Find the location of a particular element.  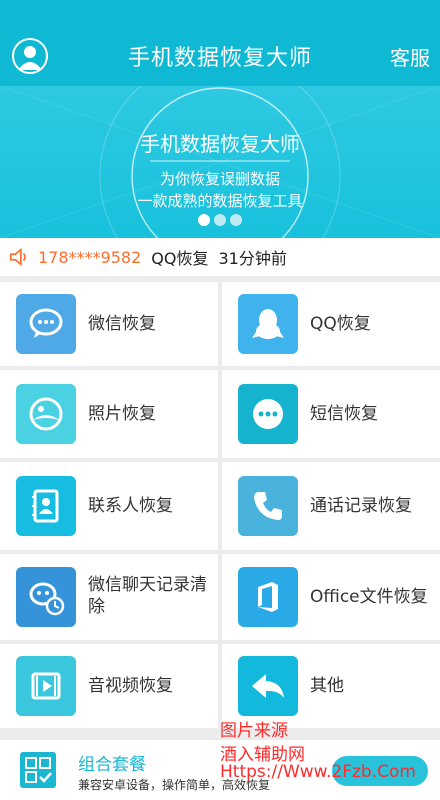

grid-item-wechat-clean: 微信聊天记录清除 is located at coordinates (109, 597).